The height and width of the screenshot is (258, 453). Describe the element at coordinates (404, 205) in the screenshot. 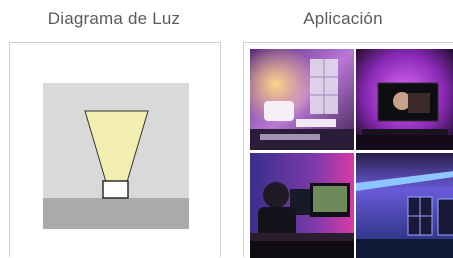

I see `wall-led-photo` at that location.